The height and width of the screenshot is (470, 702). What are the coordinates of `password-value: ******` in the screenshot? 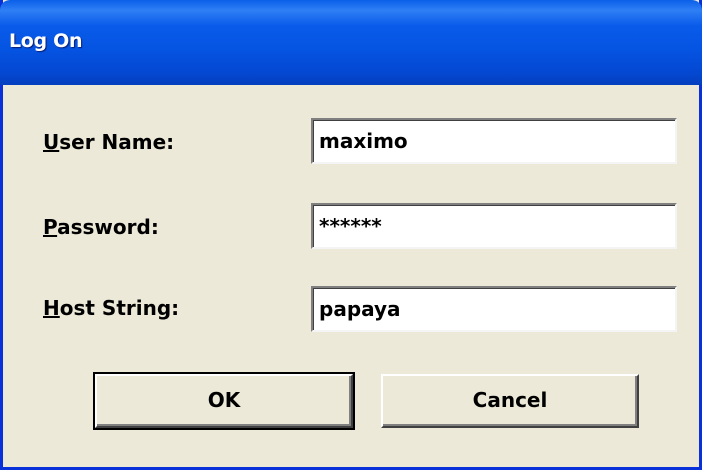 It's located at (350, 226).